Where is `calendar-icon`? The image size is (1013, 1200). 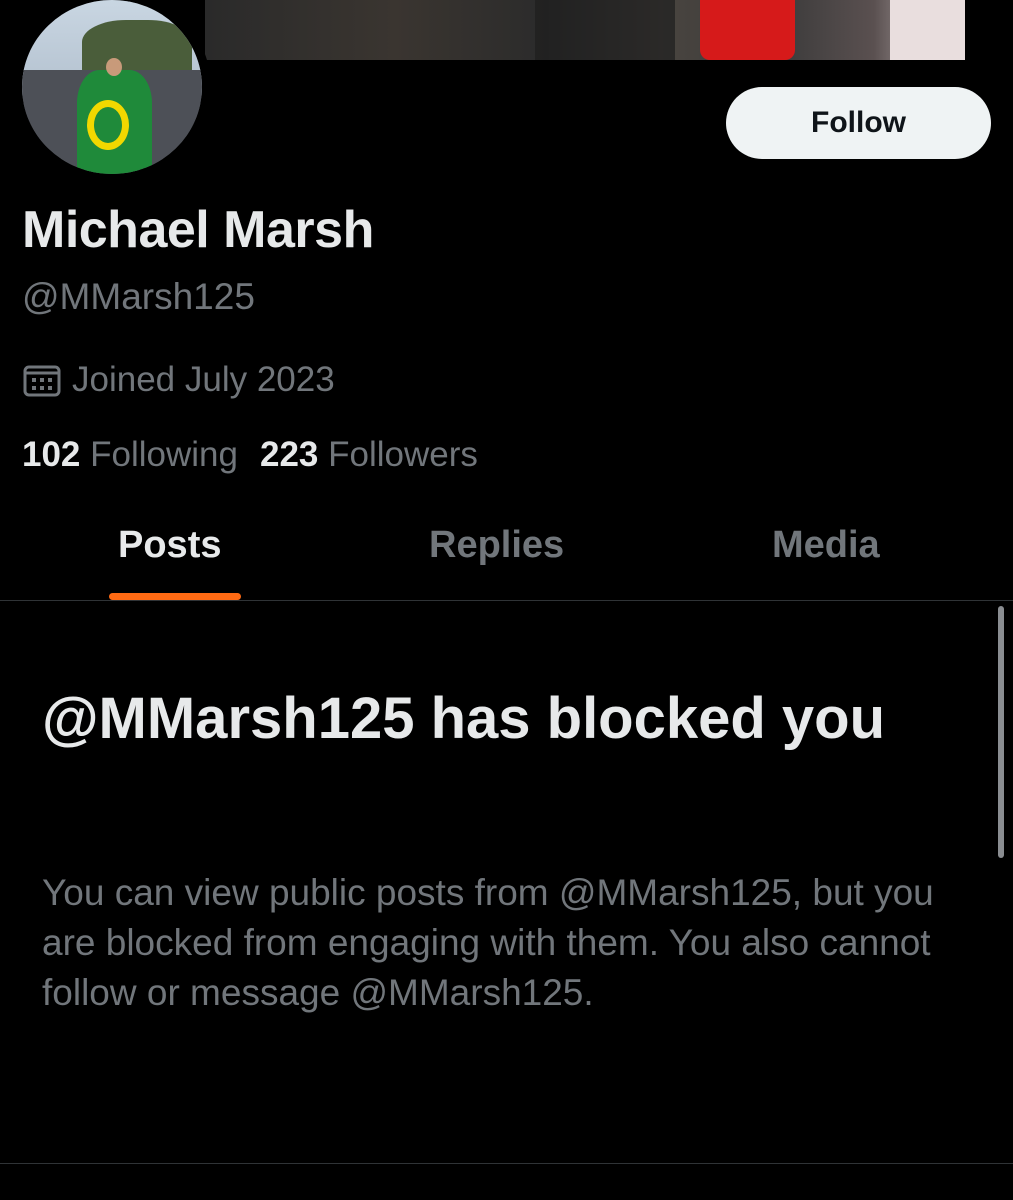
calendar-icon is located at coordinates (42, 381).